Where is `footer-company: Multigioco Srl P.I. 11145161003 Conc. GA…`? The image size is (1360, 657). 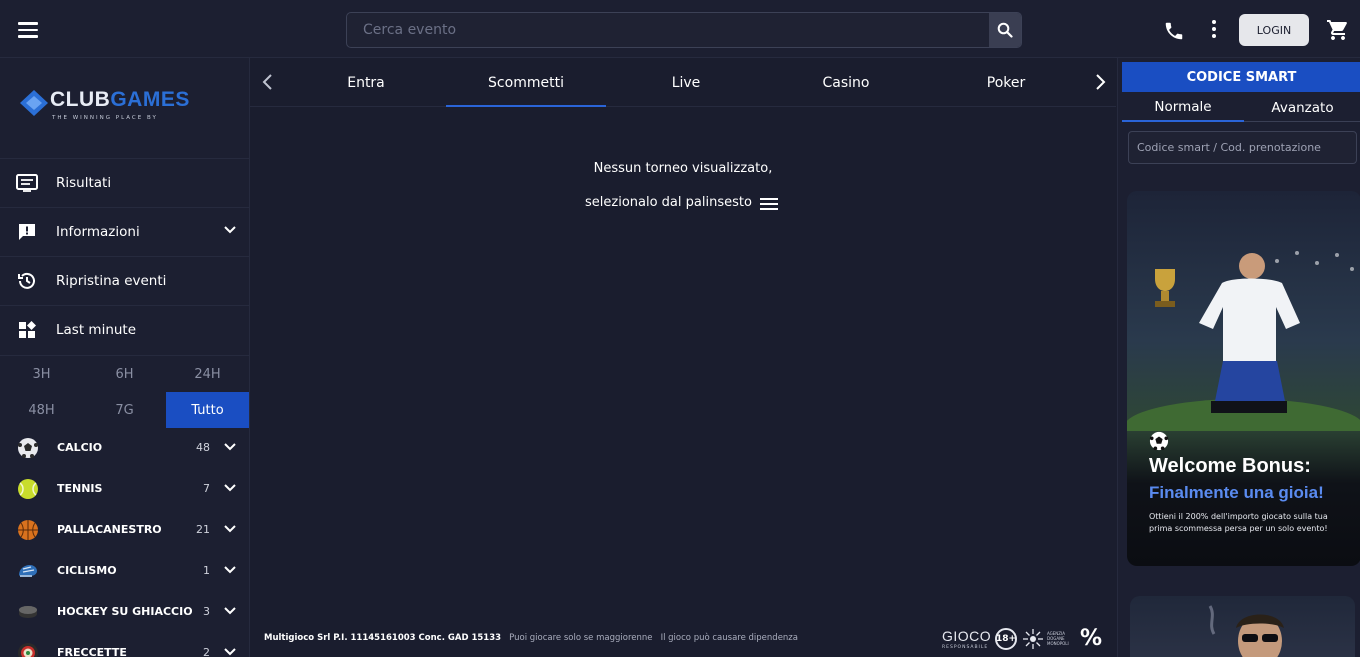 footer-company: Multigioco Srl P.I. 11145161003 Conc. GA… is located at coordinates (383, 638).